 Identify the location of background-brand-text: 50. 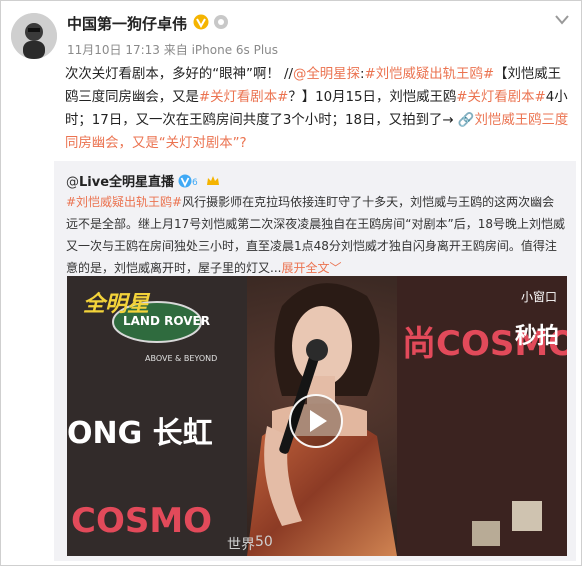
(264, 542).